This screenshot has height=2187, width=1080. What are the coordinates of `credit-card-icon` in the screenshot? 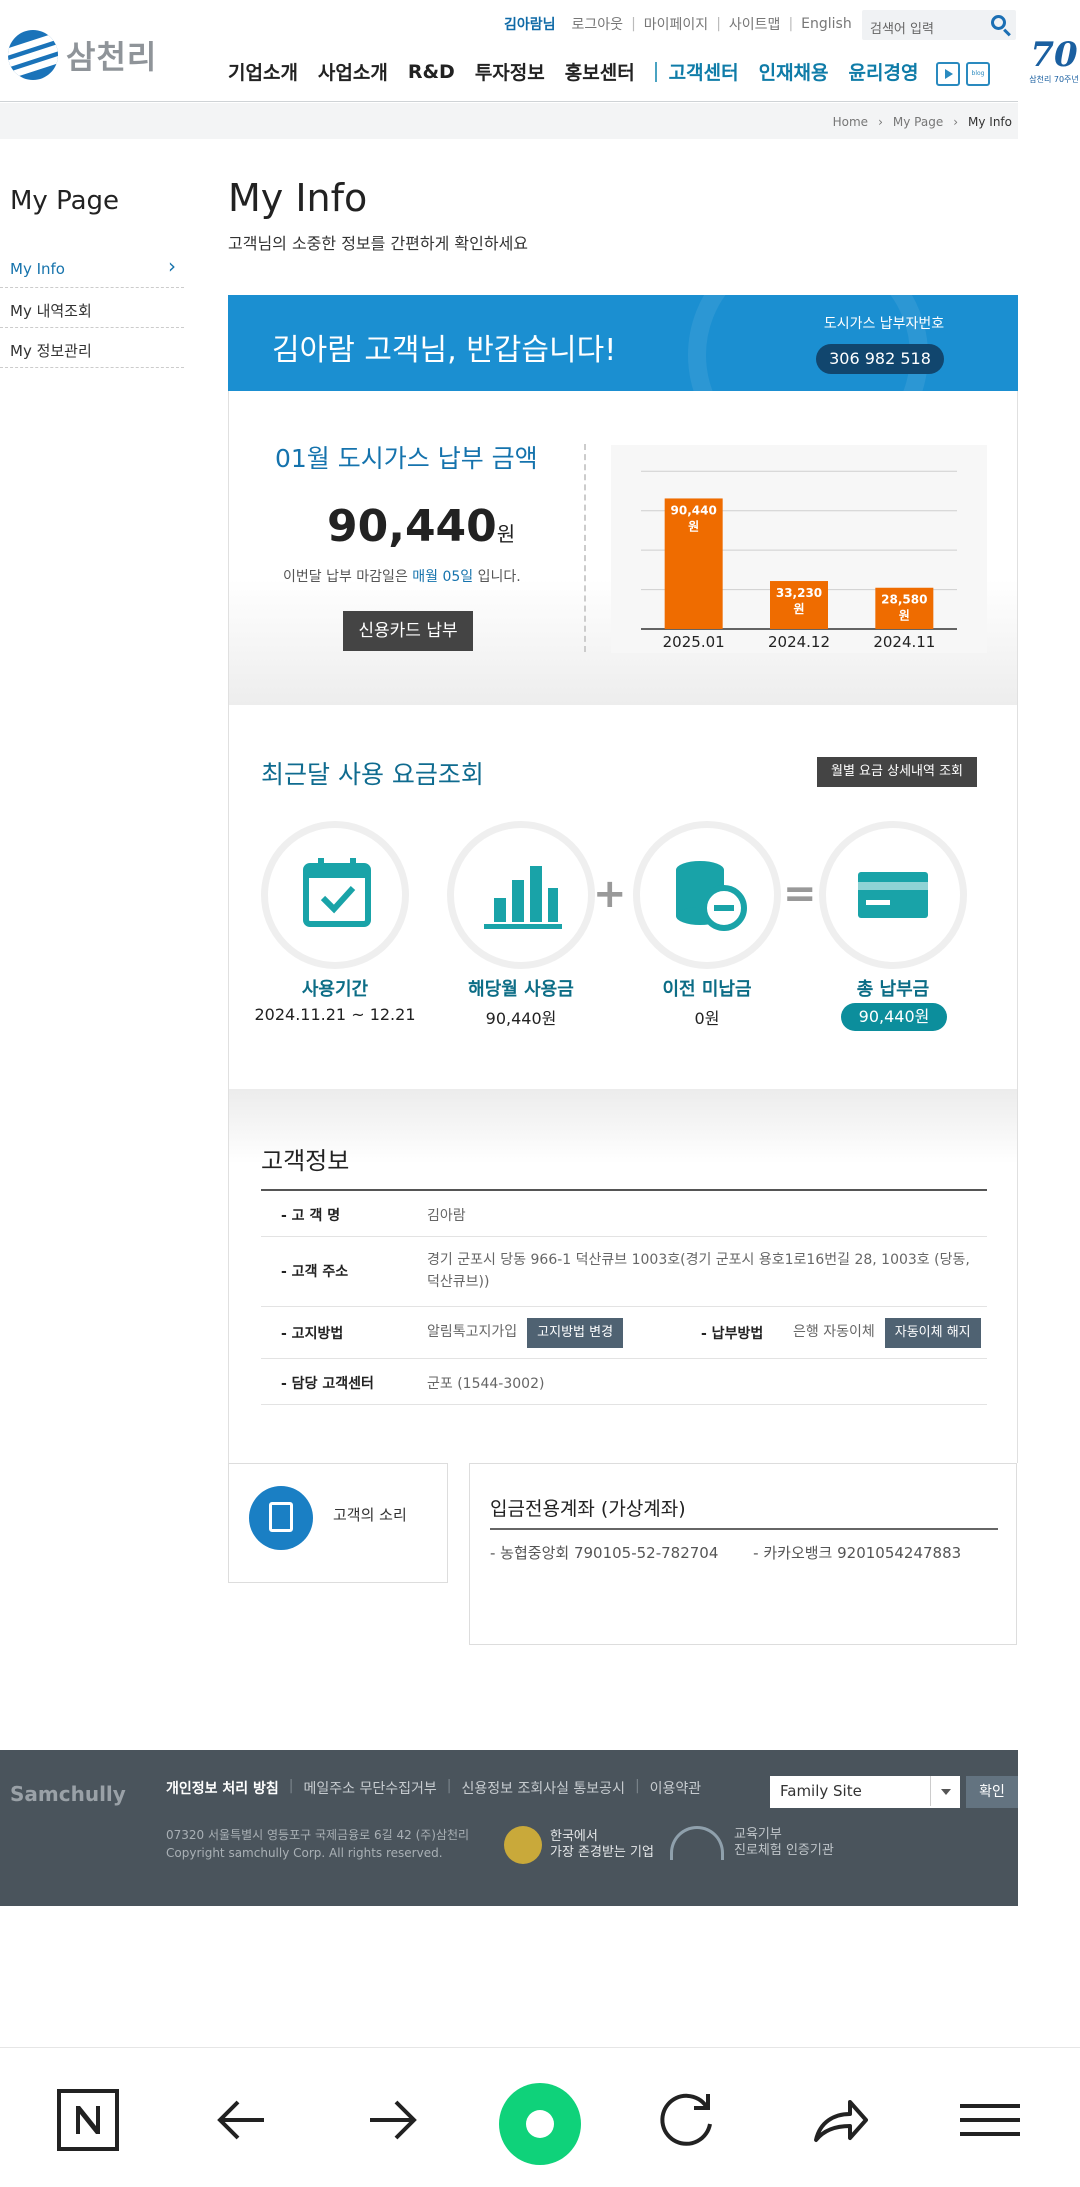 It's located at (893, 895).